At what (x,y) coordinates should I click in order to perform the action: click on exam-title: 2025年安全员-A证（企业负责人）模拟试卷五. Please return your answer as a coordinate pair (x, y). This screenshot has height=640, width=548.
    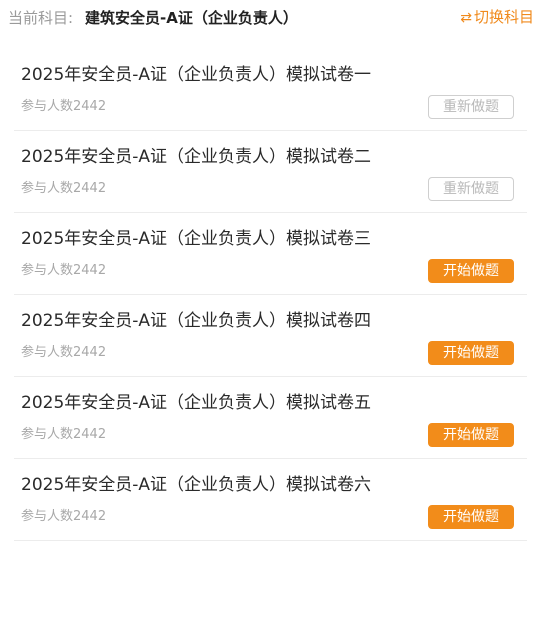
    Looking at the image, I should click on (196, 403).